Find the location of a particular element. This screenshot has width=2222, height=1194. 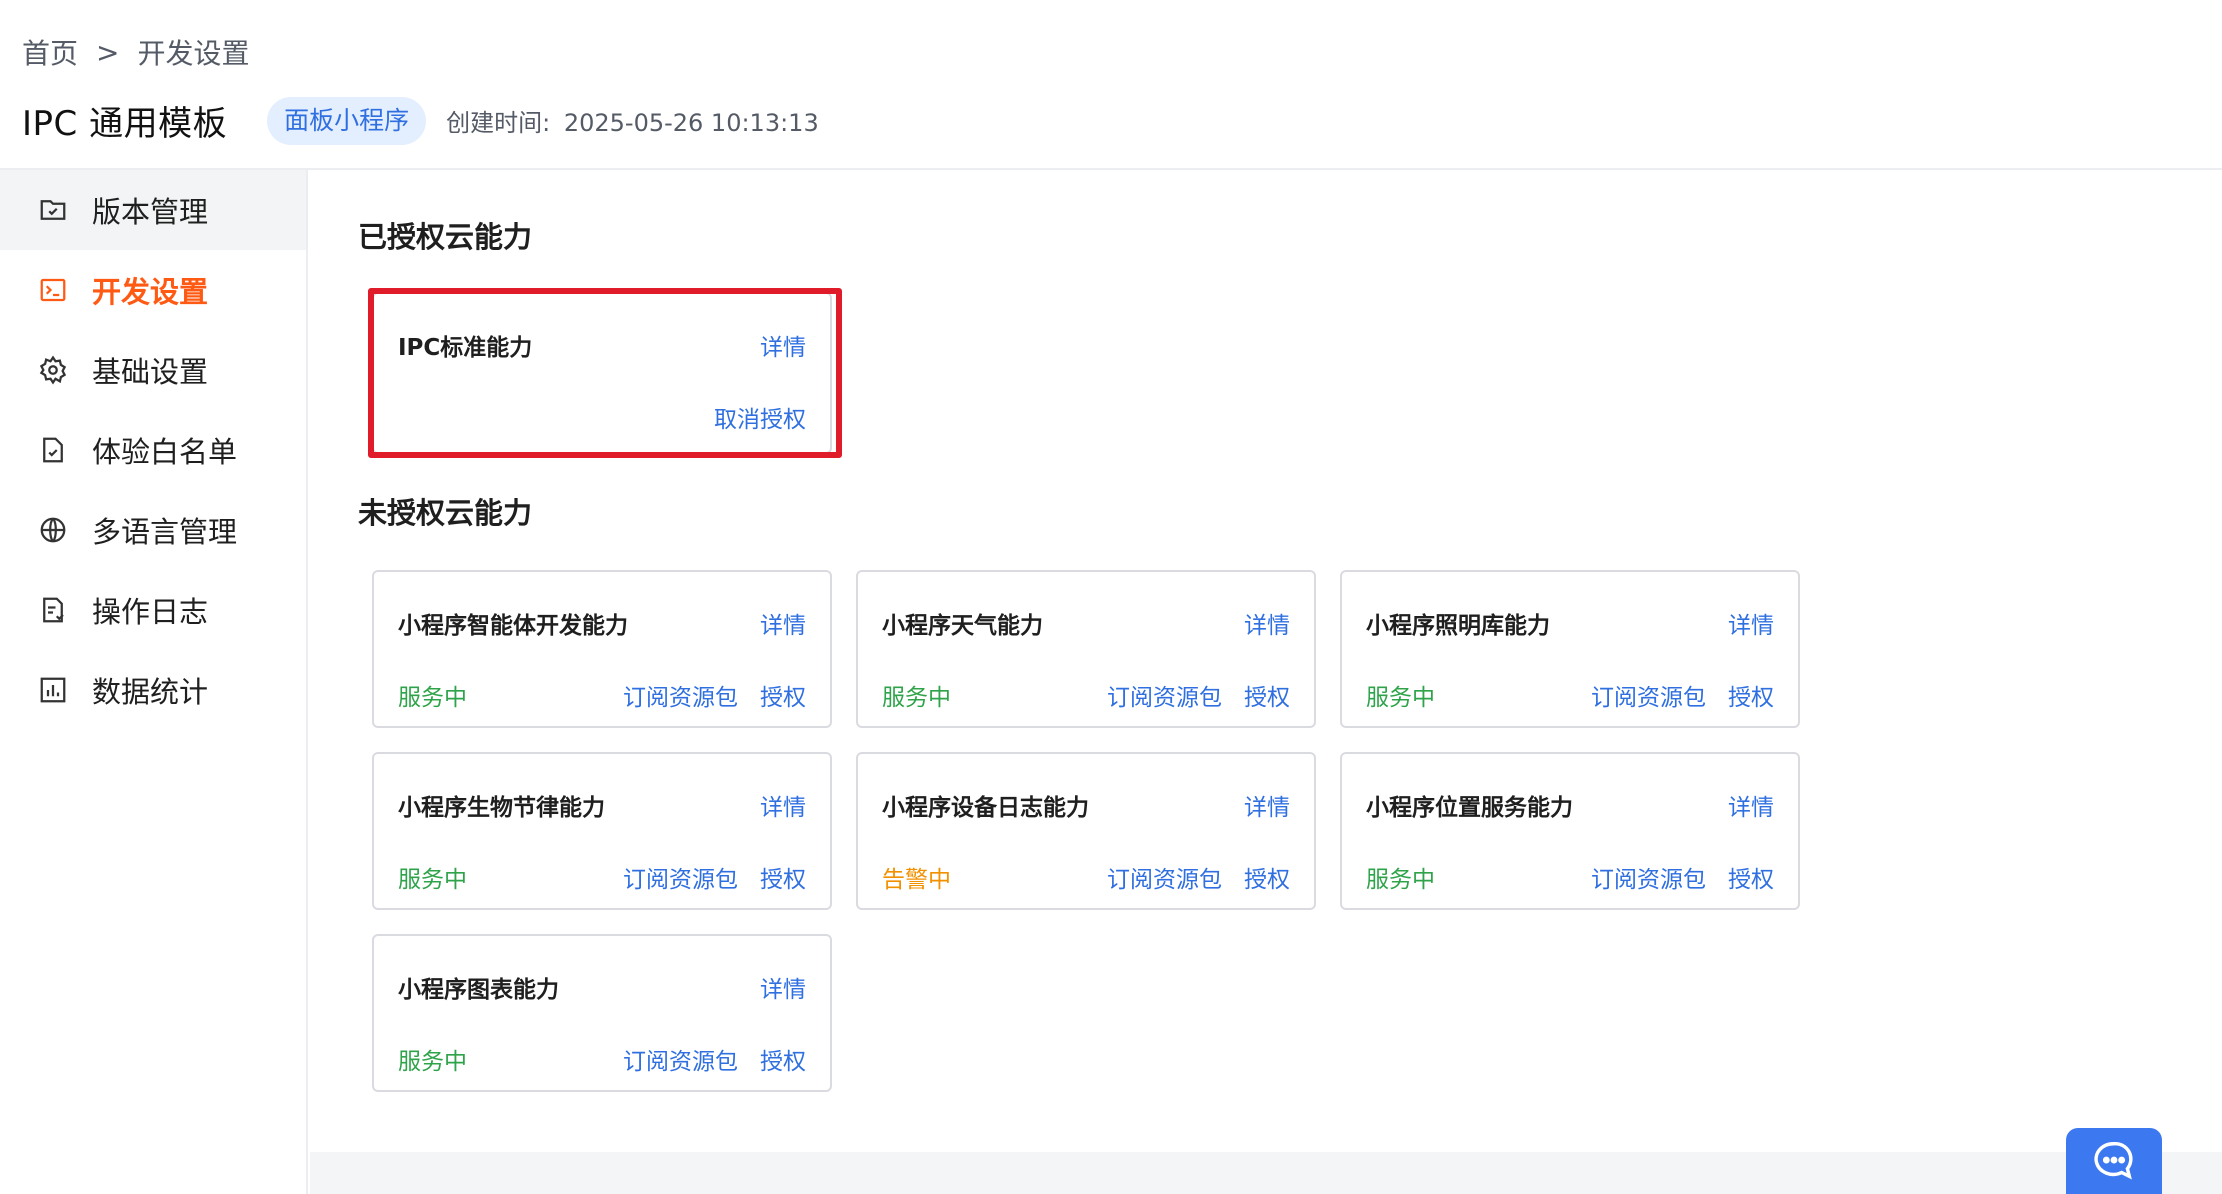

sidebar-item-label: 体验白名单 is located at coordinates (165, 452).